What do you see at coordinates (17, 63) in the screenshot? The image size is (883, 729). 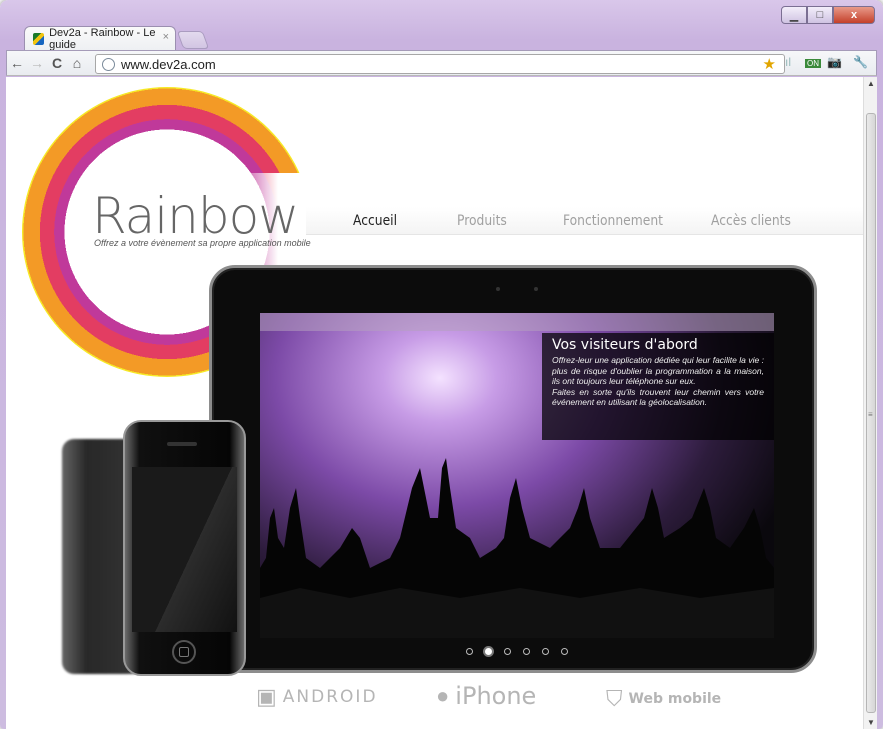 I see `back-button: ←` at bounding box center [17, 63].